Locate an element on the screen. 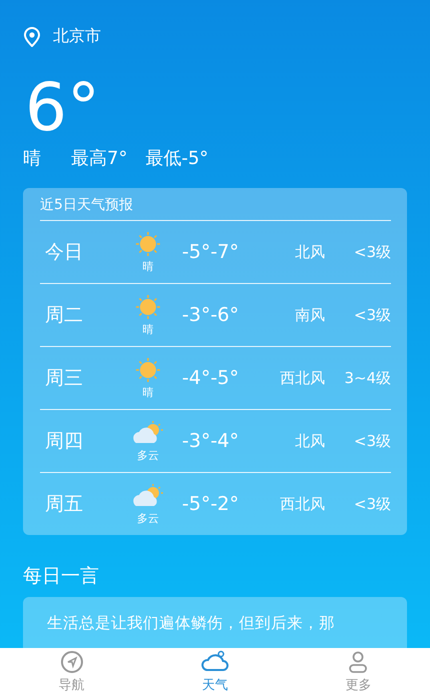 The image size is (430, 695). high-temperature: 最高7° is located at coordinates (99, 158).